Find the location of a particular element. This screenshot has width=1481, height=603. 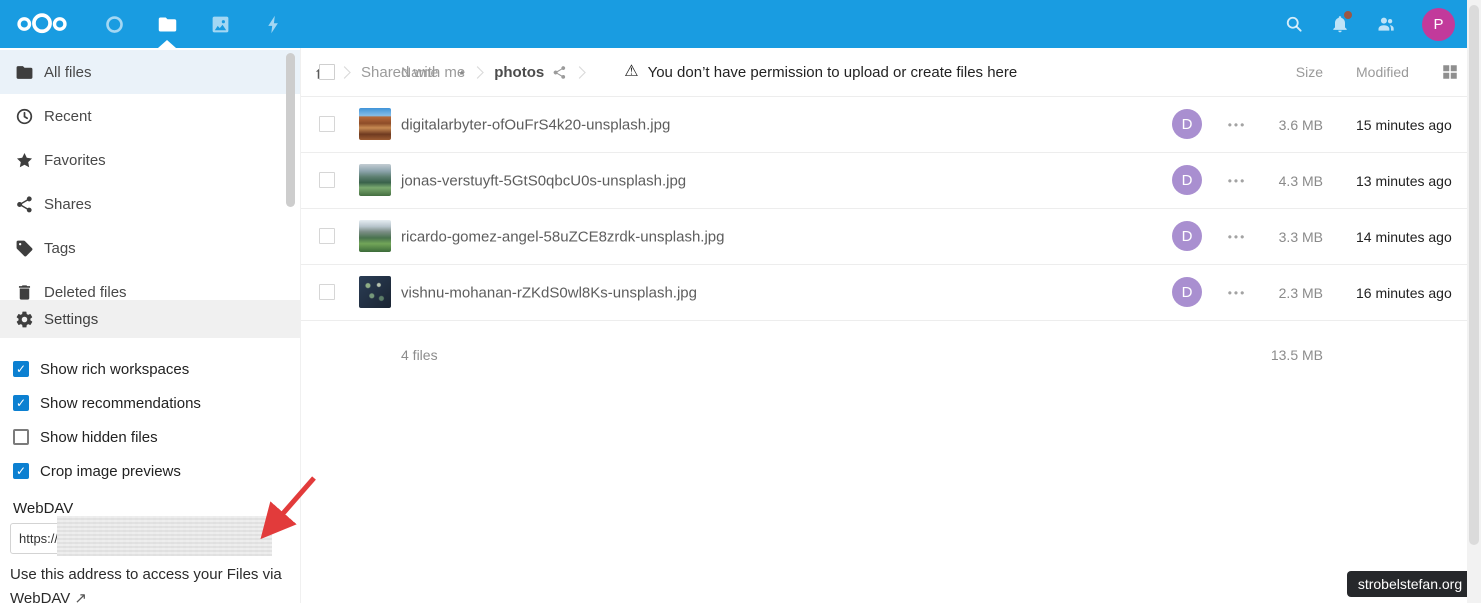

app-icon-dashboard is located at coordinates (114, 24).